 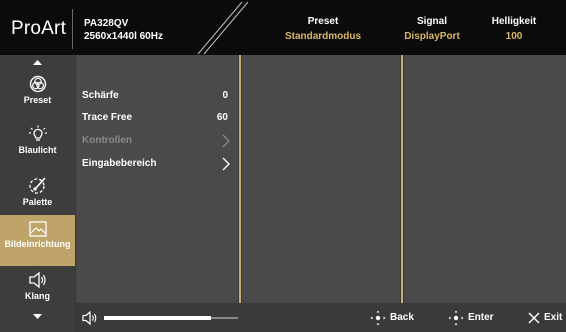 What do you see at coordinates (39, 28) in the screenshot?
I see `brand-logo: ProArt` at bounding box center [39, 28].